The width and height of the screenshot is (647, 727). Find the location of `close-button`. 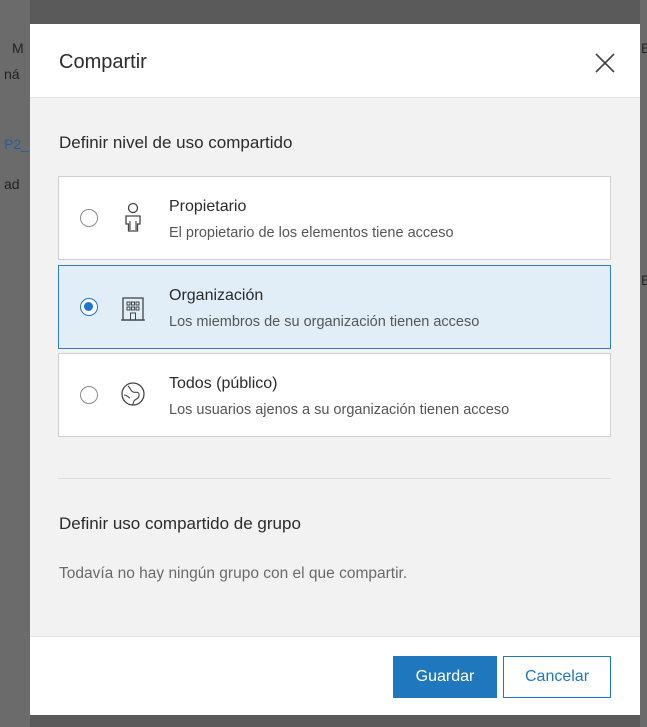

close-button is located at coordinates (605, 63).